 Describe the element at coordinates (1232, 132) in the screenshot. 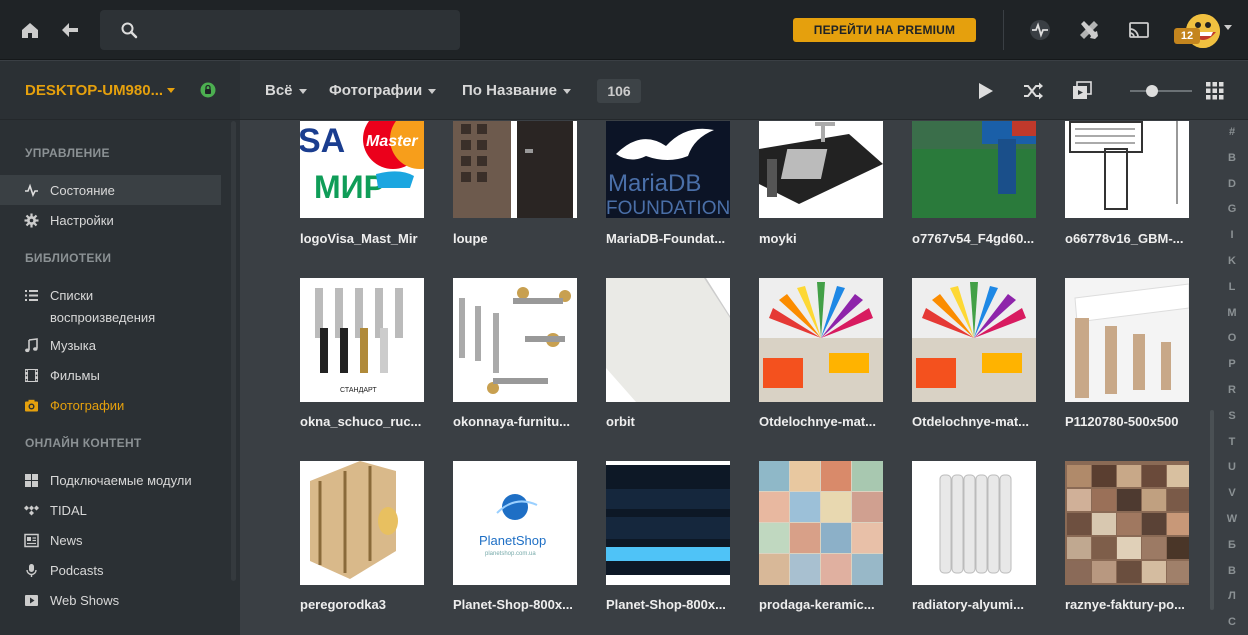

I see `alphabet-letter: #` at that location.